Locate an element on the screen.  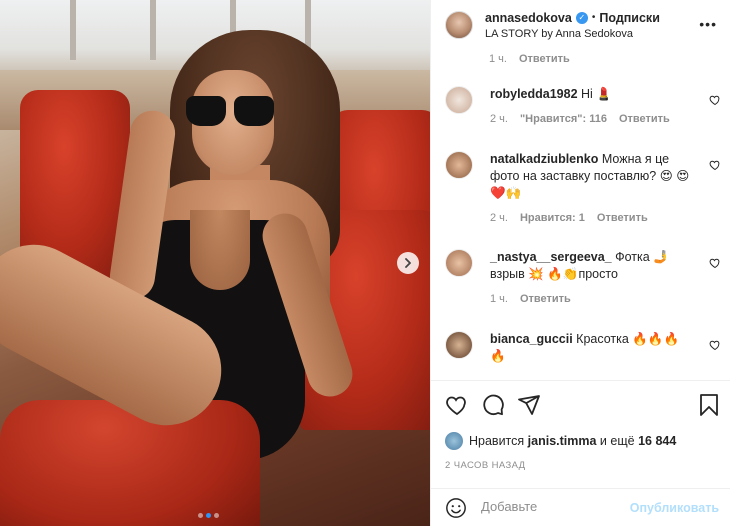
chevron-right-icon is located at coordinates (408, 263).